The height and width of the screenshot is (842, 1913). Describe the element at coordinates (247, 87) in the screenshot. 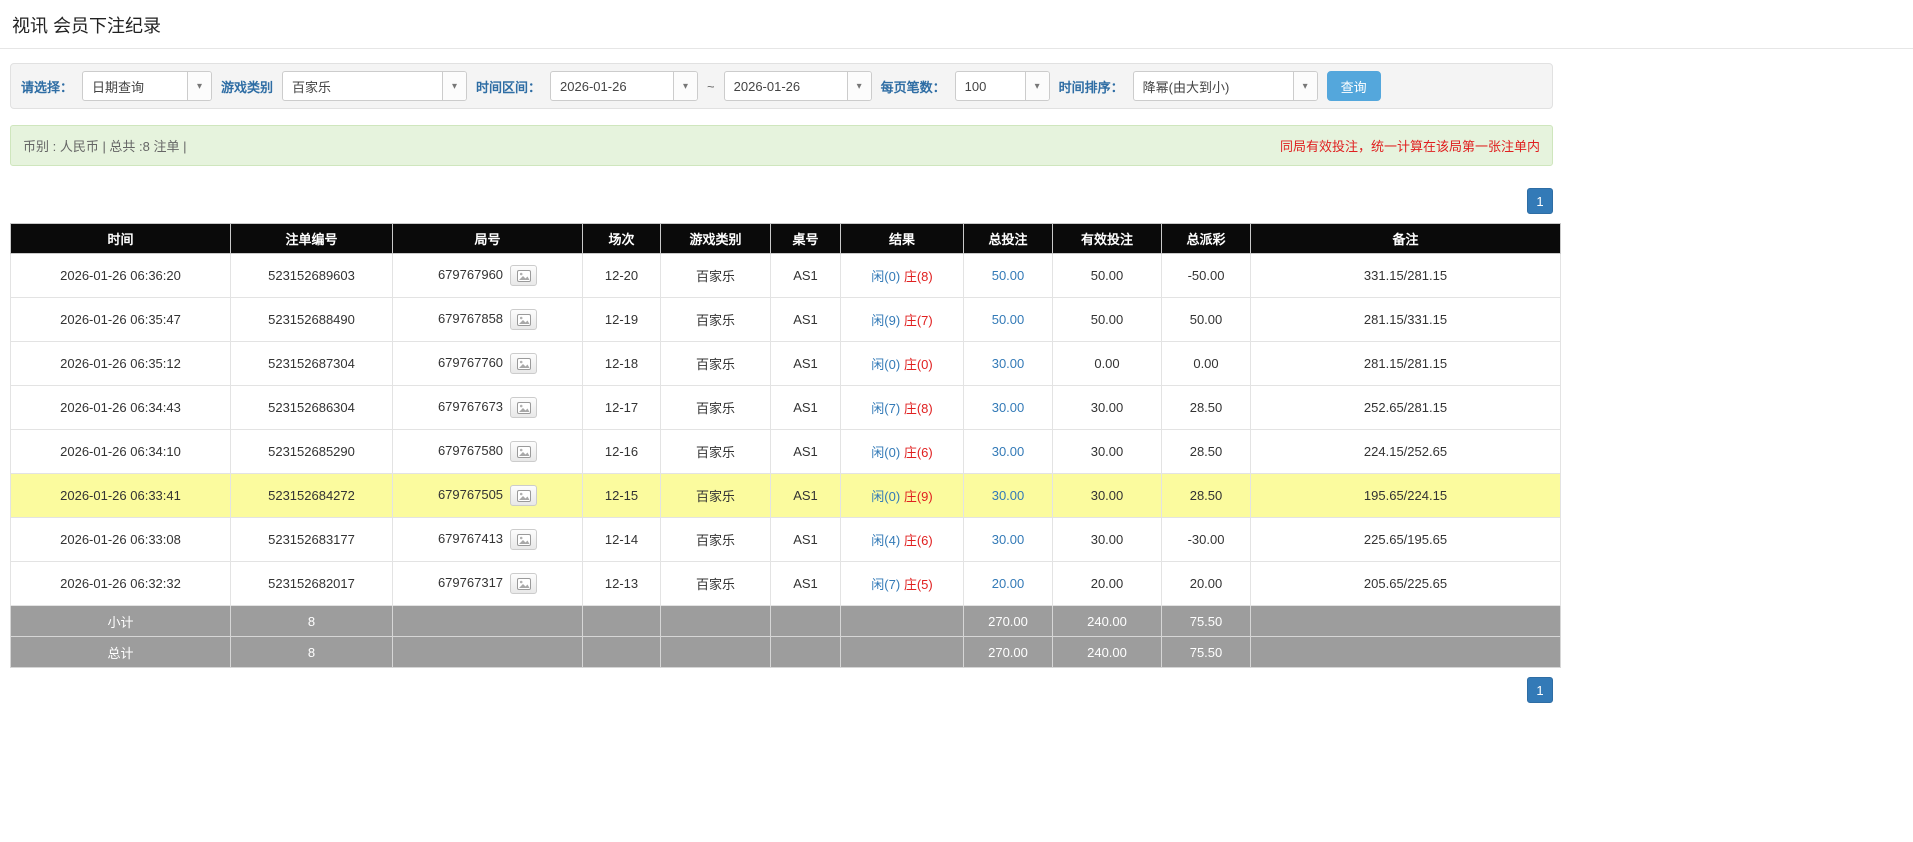

I see `game-type-label: 游戏类别` at that location.